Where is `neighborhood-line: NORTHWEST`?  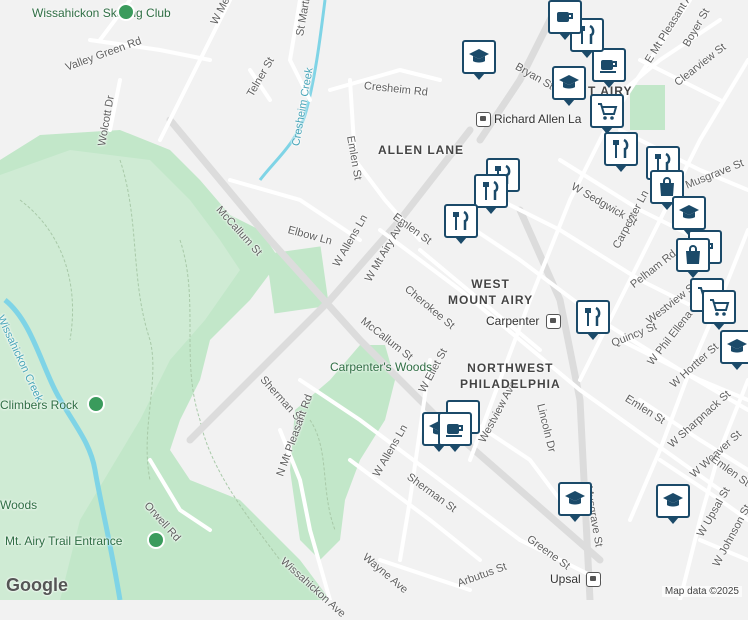 neighborhood-line: NORTHWEST is located at coordinates (510, 368).